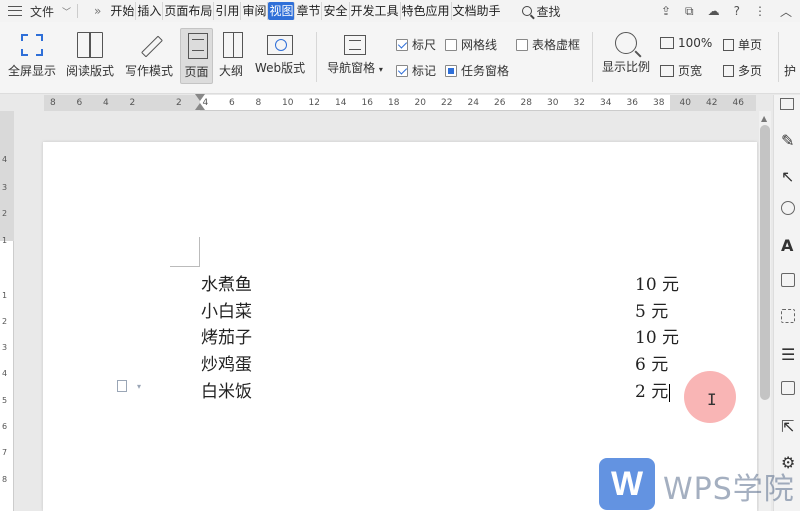 The width and height of the screenshot is (800, 511). Describe the element at coordinates (189, 11) in the screenshot. I see `tab-page-layout: 页面布局` at that location.